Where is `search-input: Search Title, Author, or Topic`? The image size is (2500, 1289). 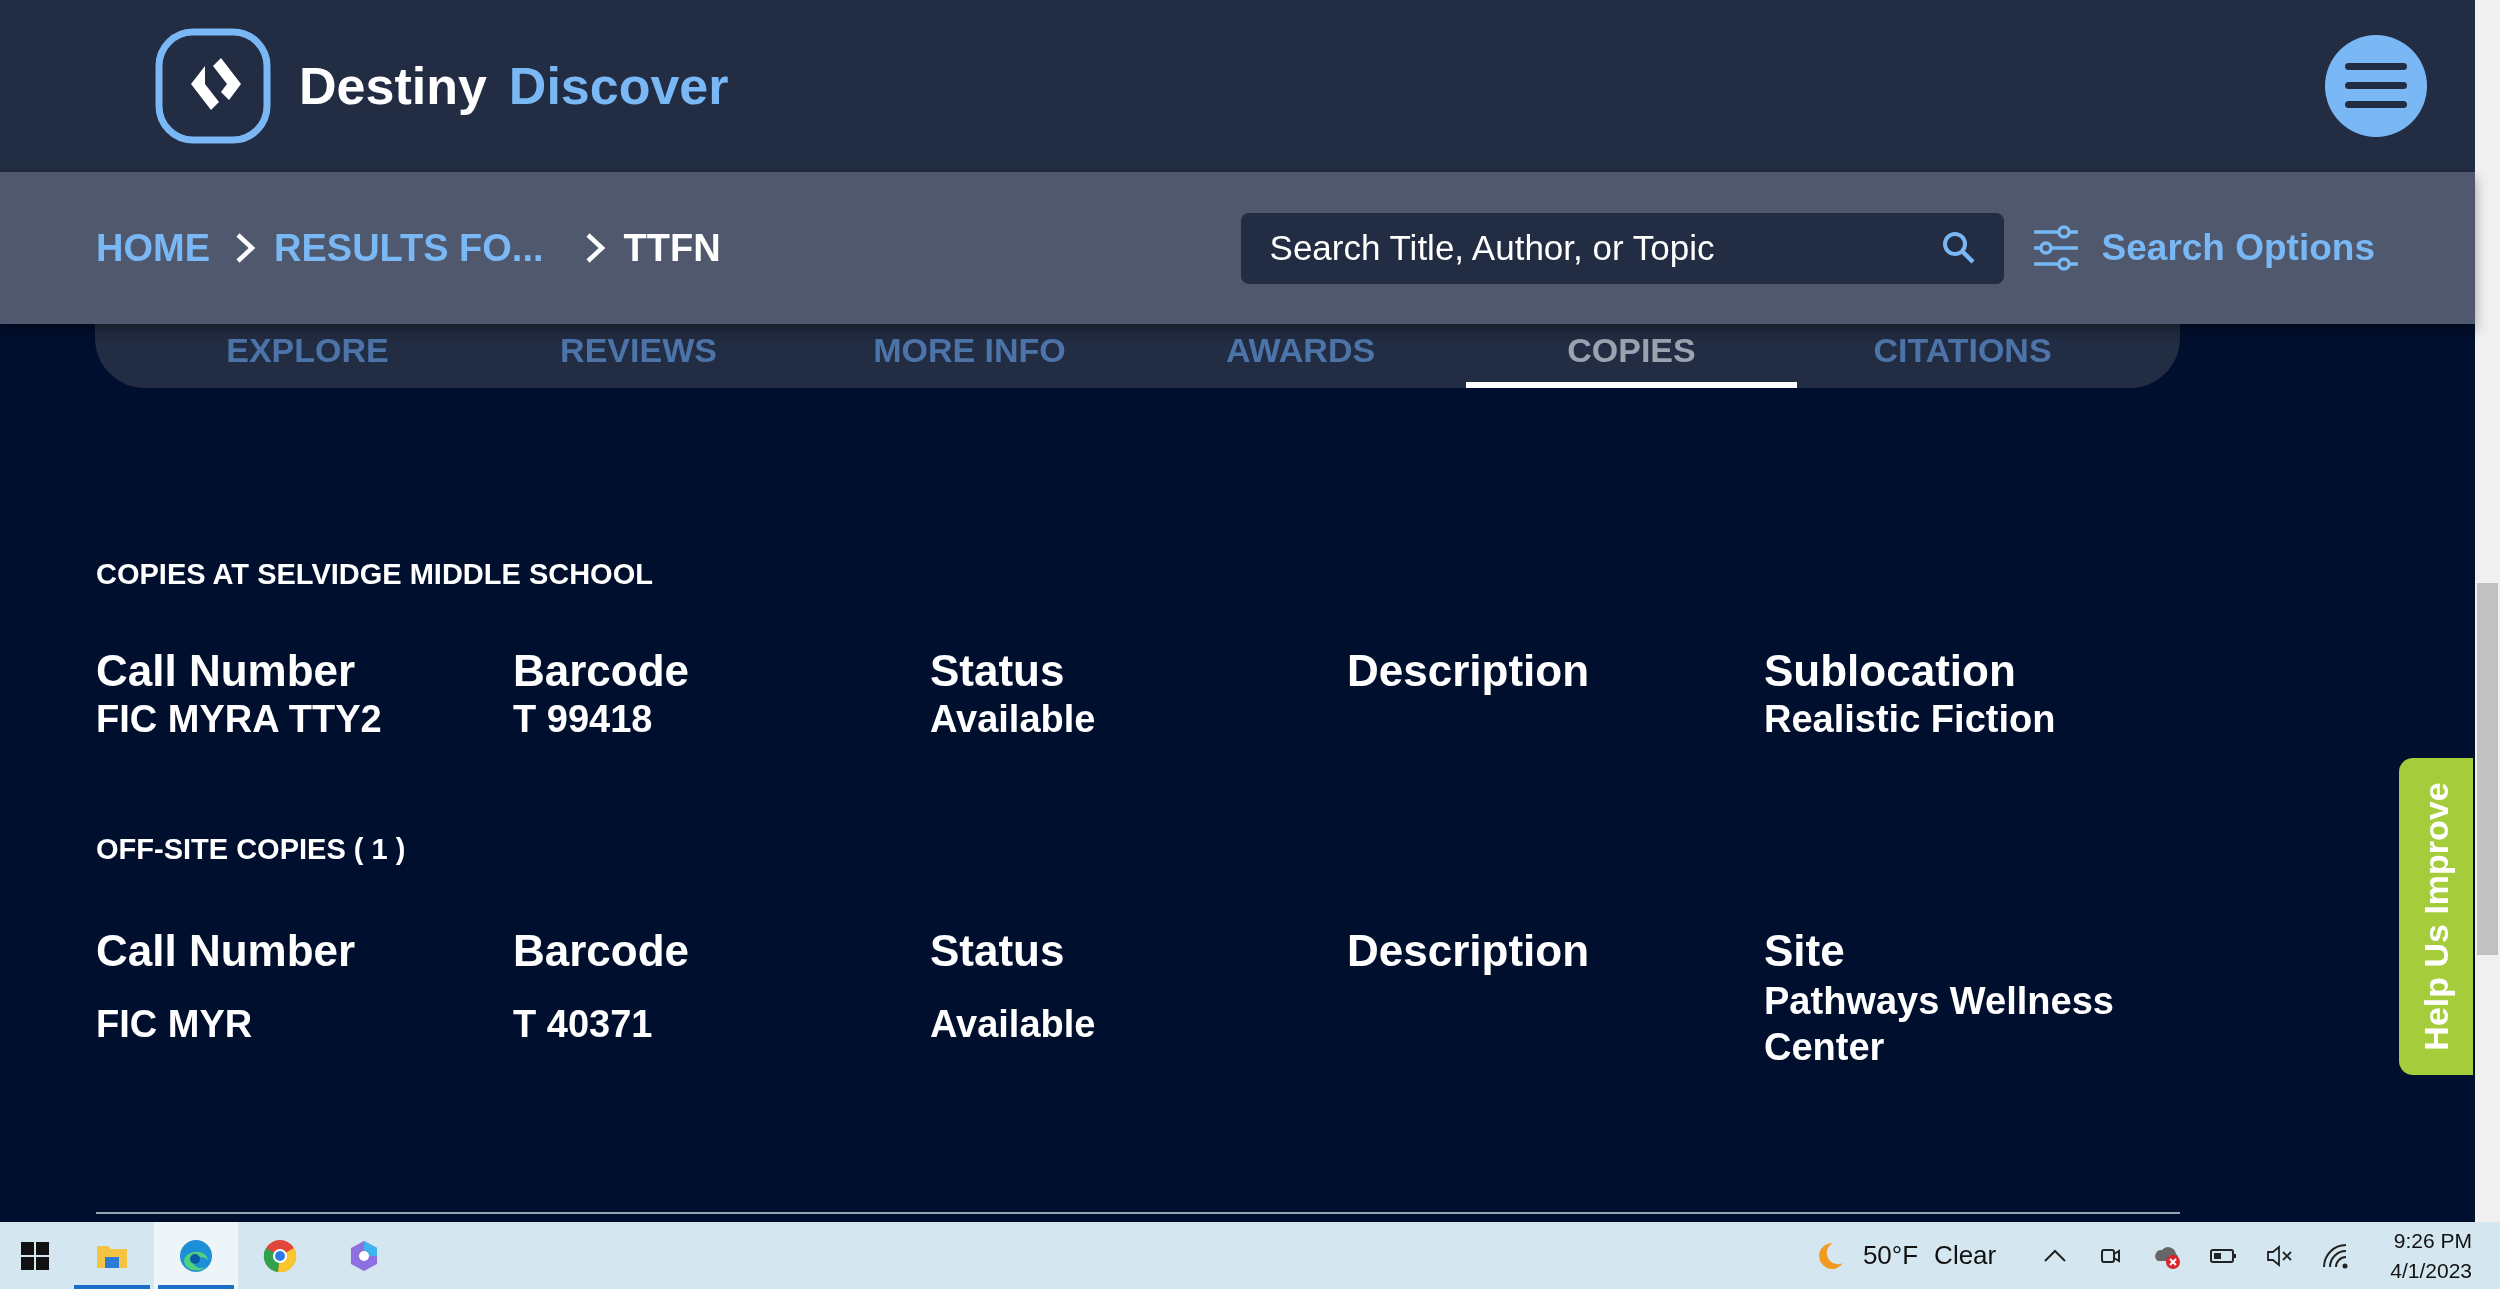 search-input: Search Title, Author, or Topic is located at coordinates (1604, 248).